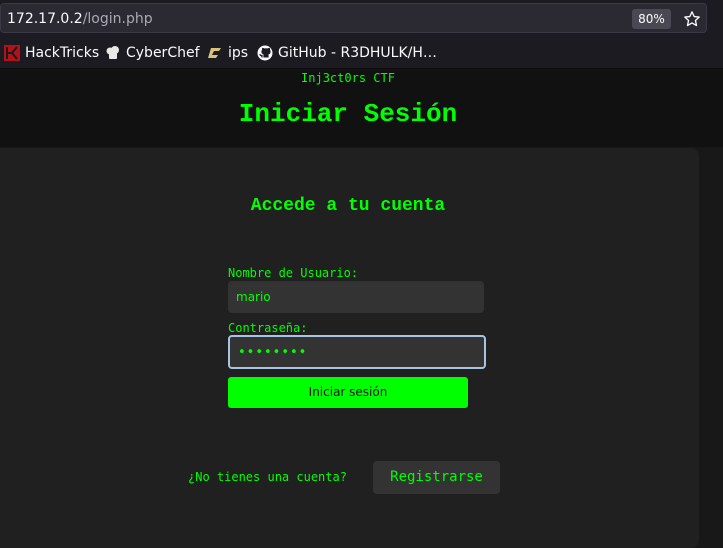  Describe the element at coordinates (348, 78) in the screenshot. I see `site-brand: Inj3ct0rs CTF` at that location.